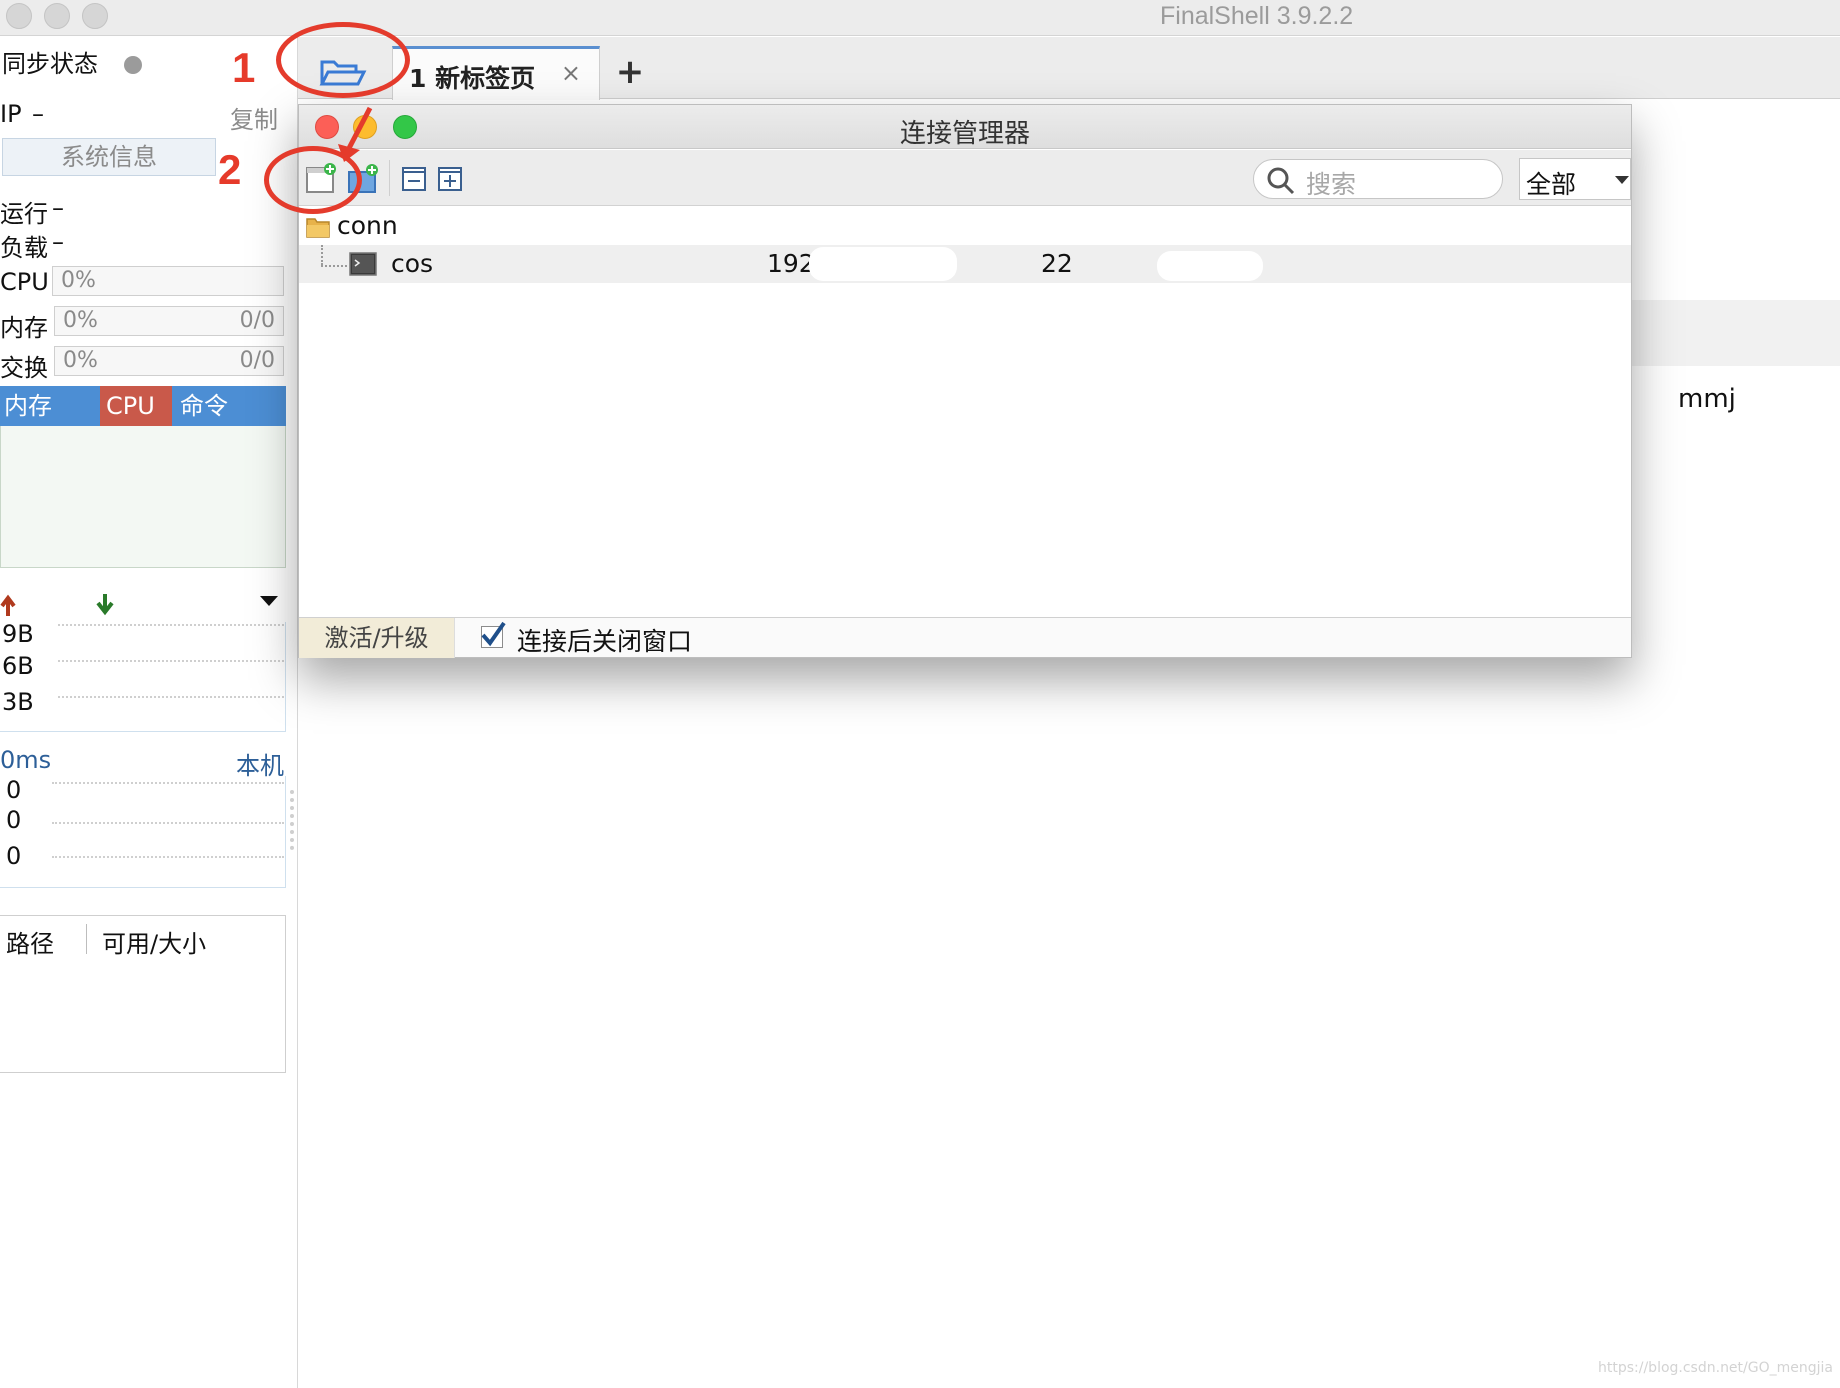 The height and width of the screenshot is (1388, 1840). What do you see at coordinates (143, 677) in the screenshot?
I see `network-chart` at bounding box center [143, 677].